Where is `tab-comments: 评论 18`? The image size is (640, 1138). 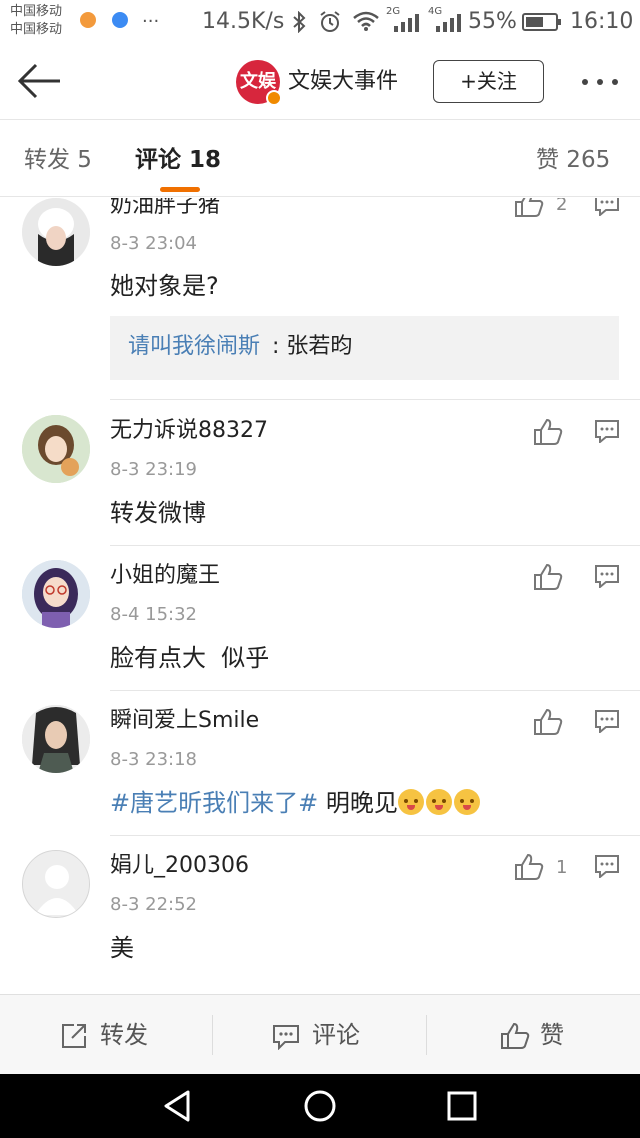 tab-comments: 评论 18 is located at coordinates (178, 160).